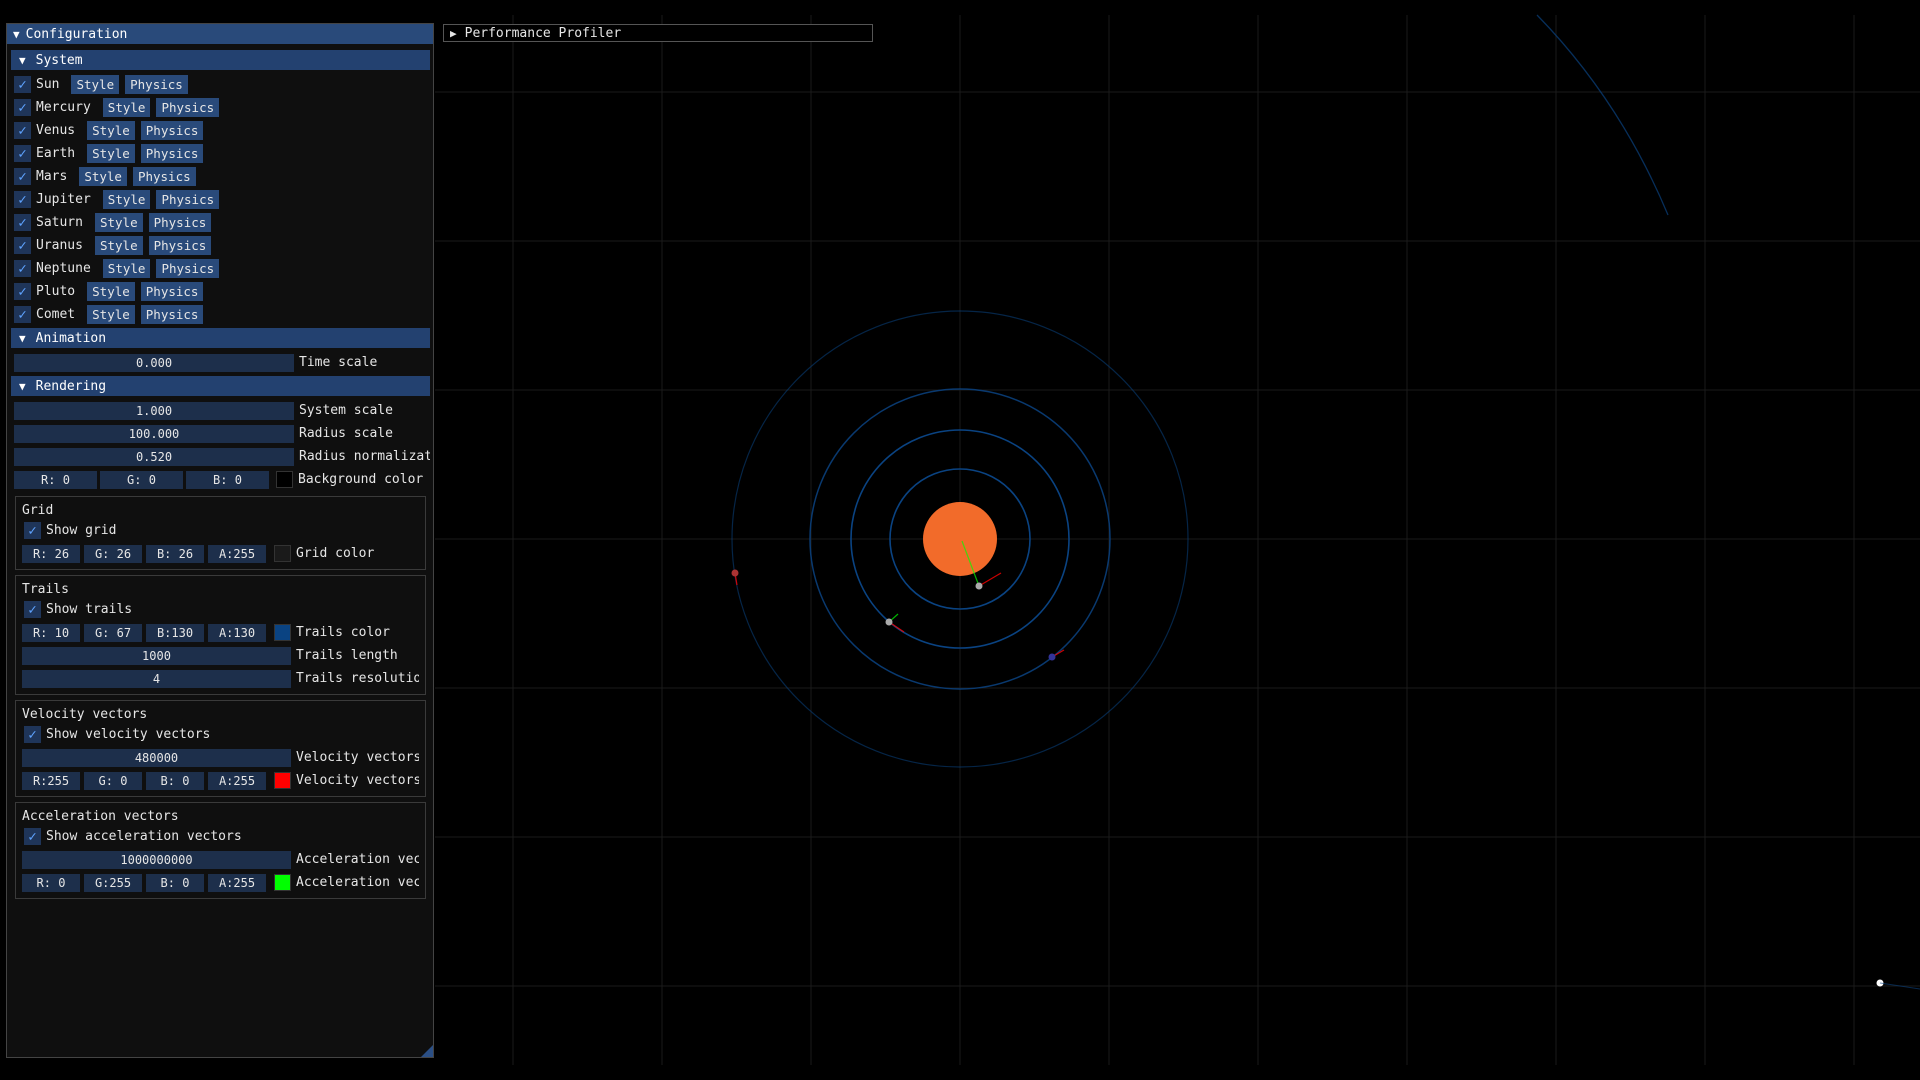 The image size is (1920, 1080). I want to click on trails-title: Trails, so click(45, 589).